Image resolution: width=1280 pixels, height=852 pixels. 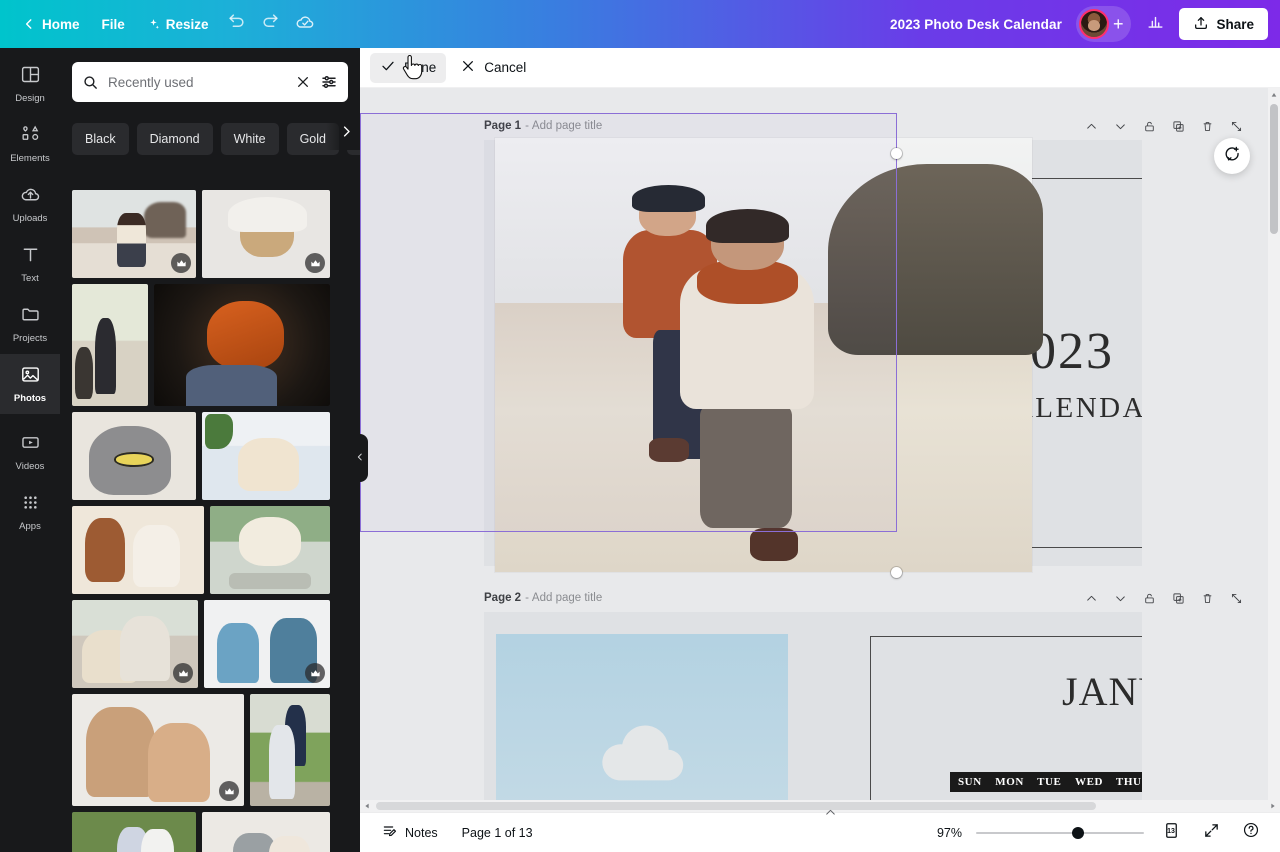 I want to click on crop-toolbar: Done Cancel, so click(x=820, y=68).